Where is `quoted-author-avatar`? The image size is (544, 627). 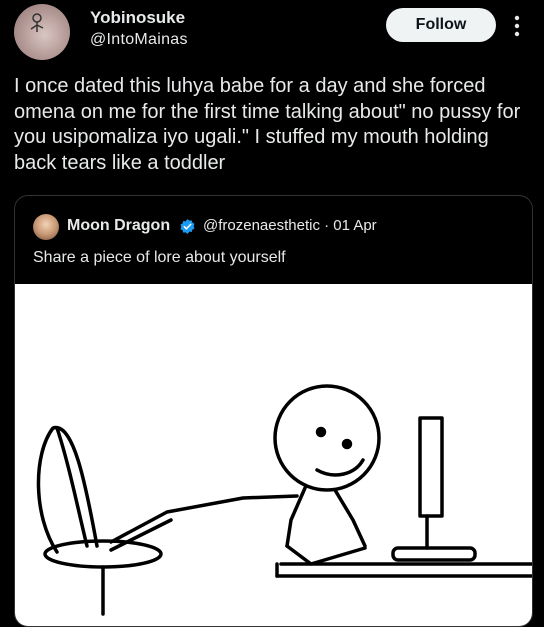 quoted-author-avatar is located at coordinates (46, 227).